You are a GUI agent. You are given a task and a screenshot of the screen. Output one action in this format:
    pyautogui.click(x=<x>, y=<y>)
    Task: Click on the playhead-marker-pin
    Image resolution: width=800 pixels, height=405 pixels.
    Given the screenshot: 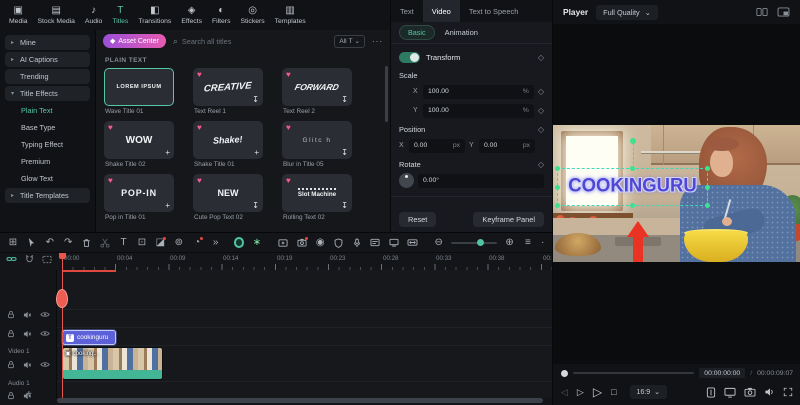 What is the action you would take?
    pyautogui.click(x=62, y=298)
    